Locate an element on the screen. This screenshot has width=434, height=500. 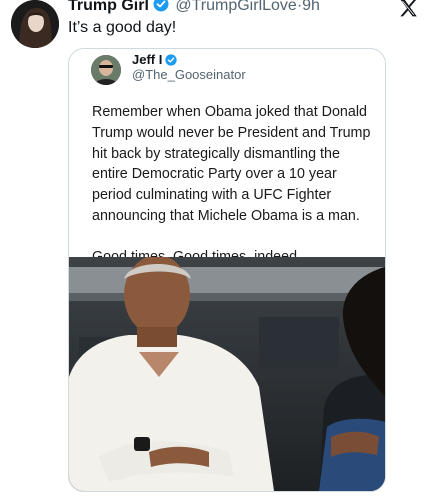
quoted-author-name-text: Jeff I is located at coordinates (147, 59).